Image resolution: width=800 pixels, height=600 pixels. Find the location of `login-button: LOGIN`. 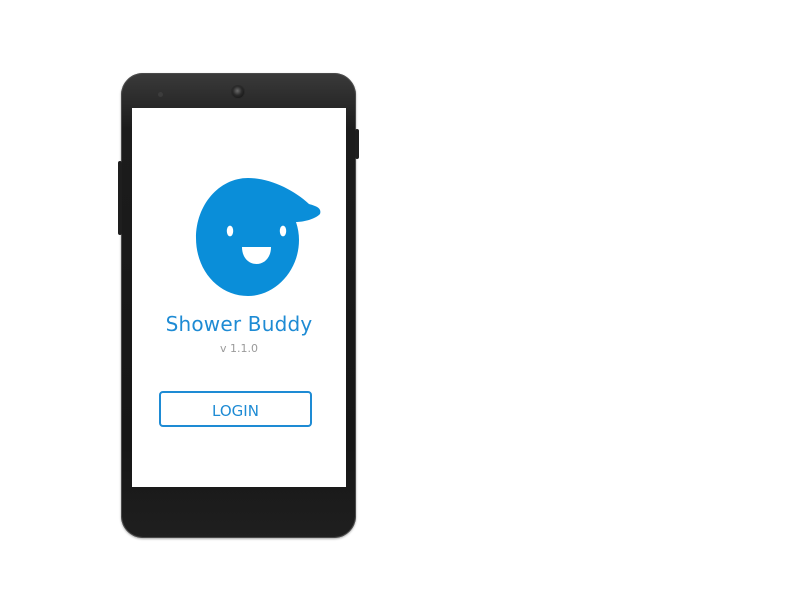

login-button: LOGIN is located at coordinates (235, 409).